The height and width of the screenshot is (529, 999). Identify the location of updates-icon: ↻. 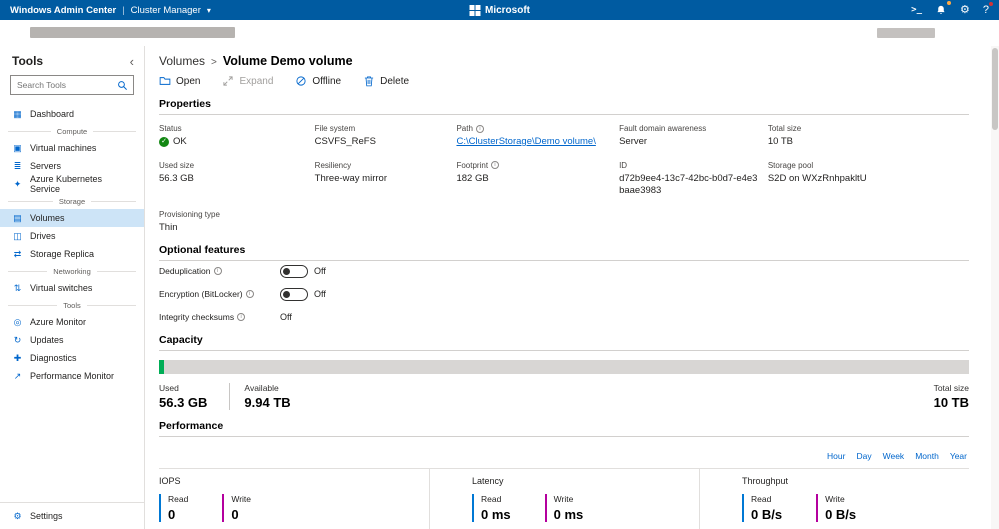
(17, 339).